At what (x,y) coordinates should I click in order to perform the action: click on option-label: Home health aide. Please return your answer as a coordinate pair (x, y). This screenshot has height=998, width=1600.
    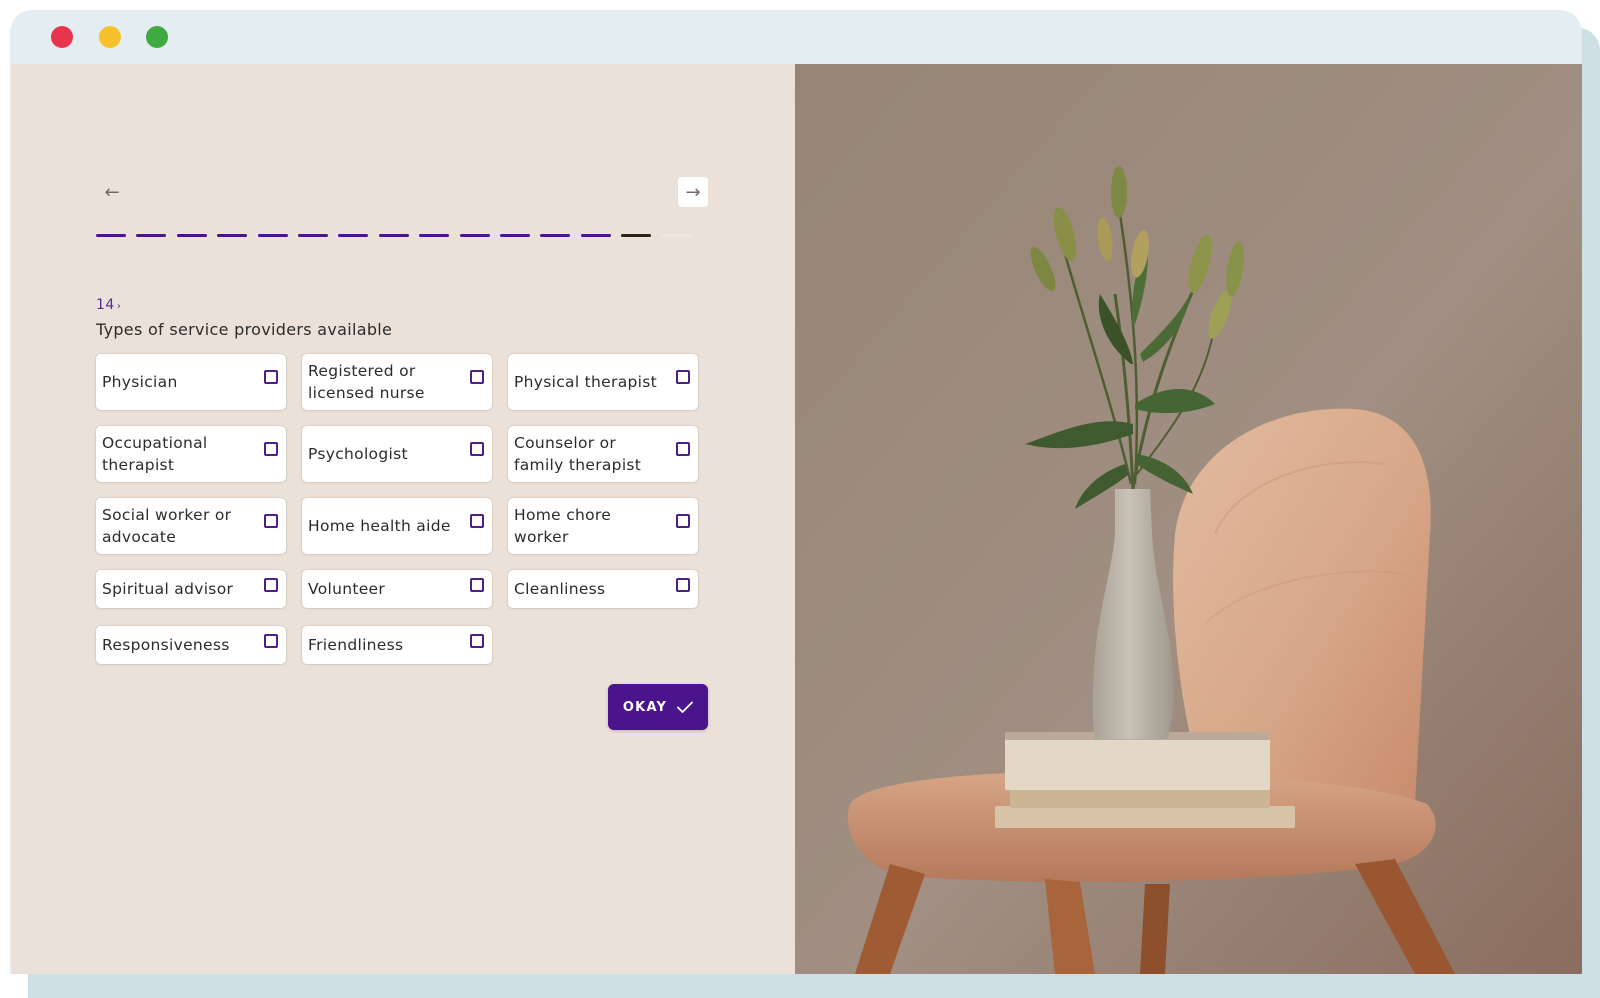
    Looking at the image, I should click on (379, 526).